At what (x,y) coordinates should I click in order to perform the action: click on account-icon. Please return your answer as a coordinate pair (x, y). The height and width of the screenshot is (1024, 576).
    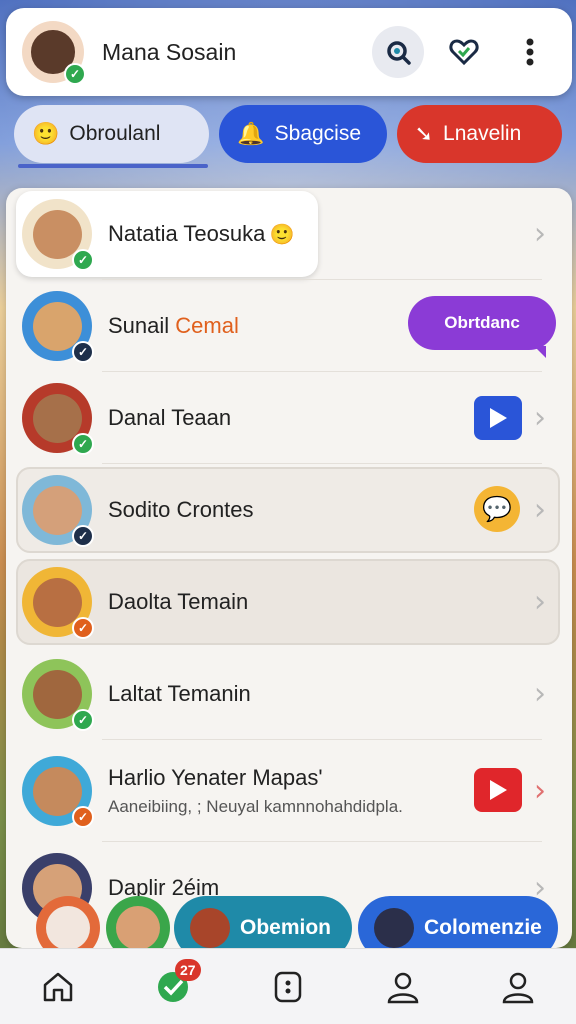
    Looking at the image, I should click on (518, 987).